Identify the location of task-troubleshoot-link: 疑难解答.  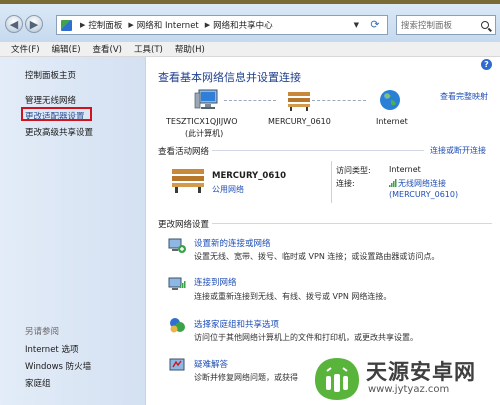
(211, 364).